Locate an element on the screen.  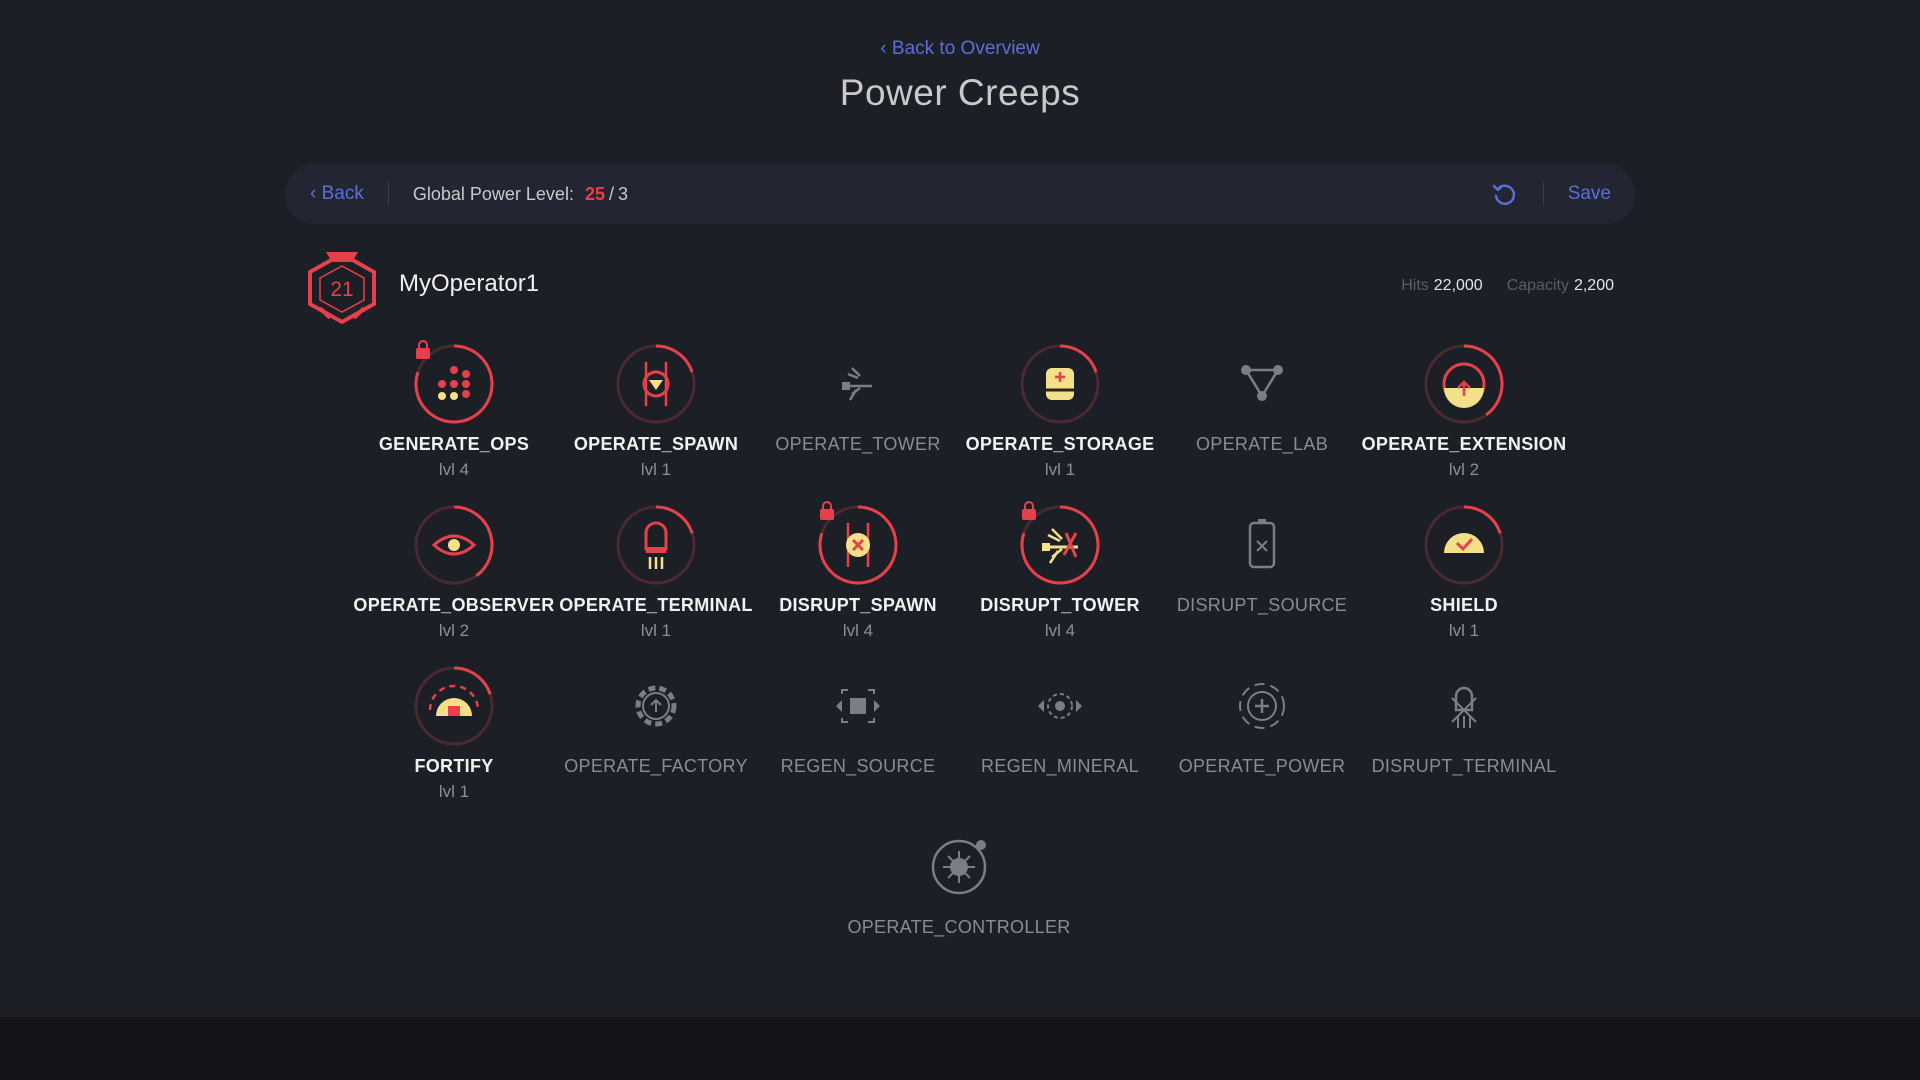
toolbar: ‹ Back Global Power Level: 25/3 Save is located at coordinates (960, 194).